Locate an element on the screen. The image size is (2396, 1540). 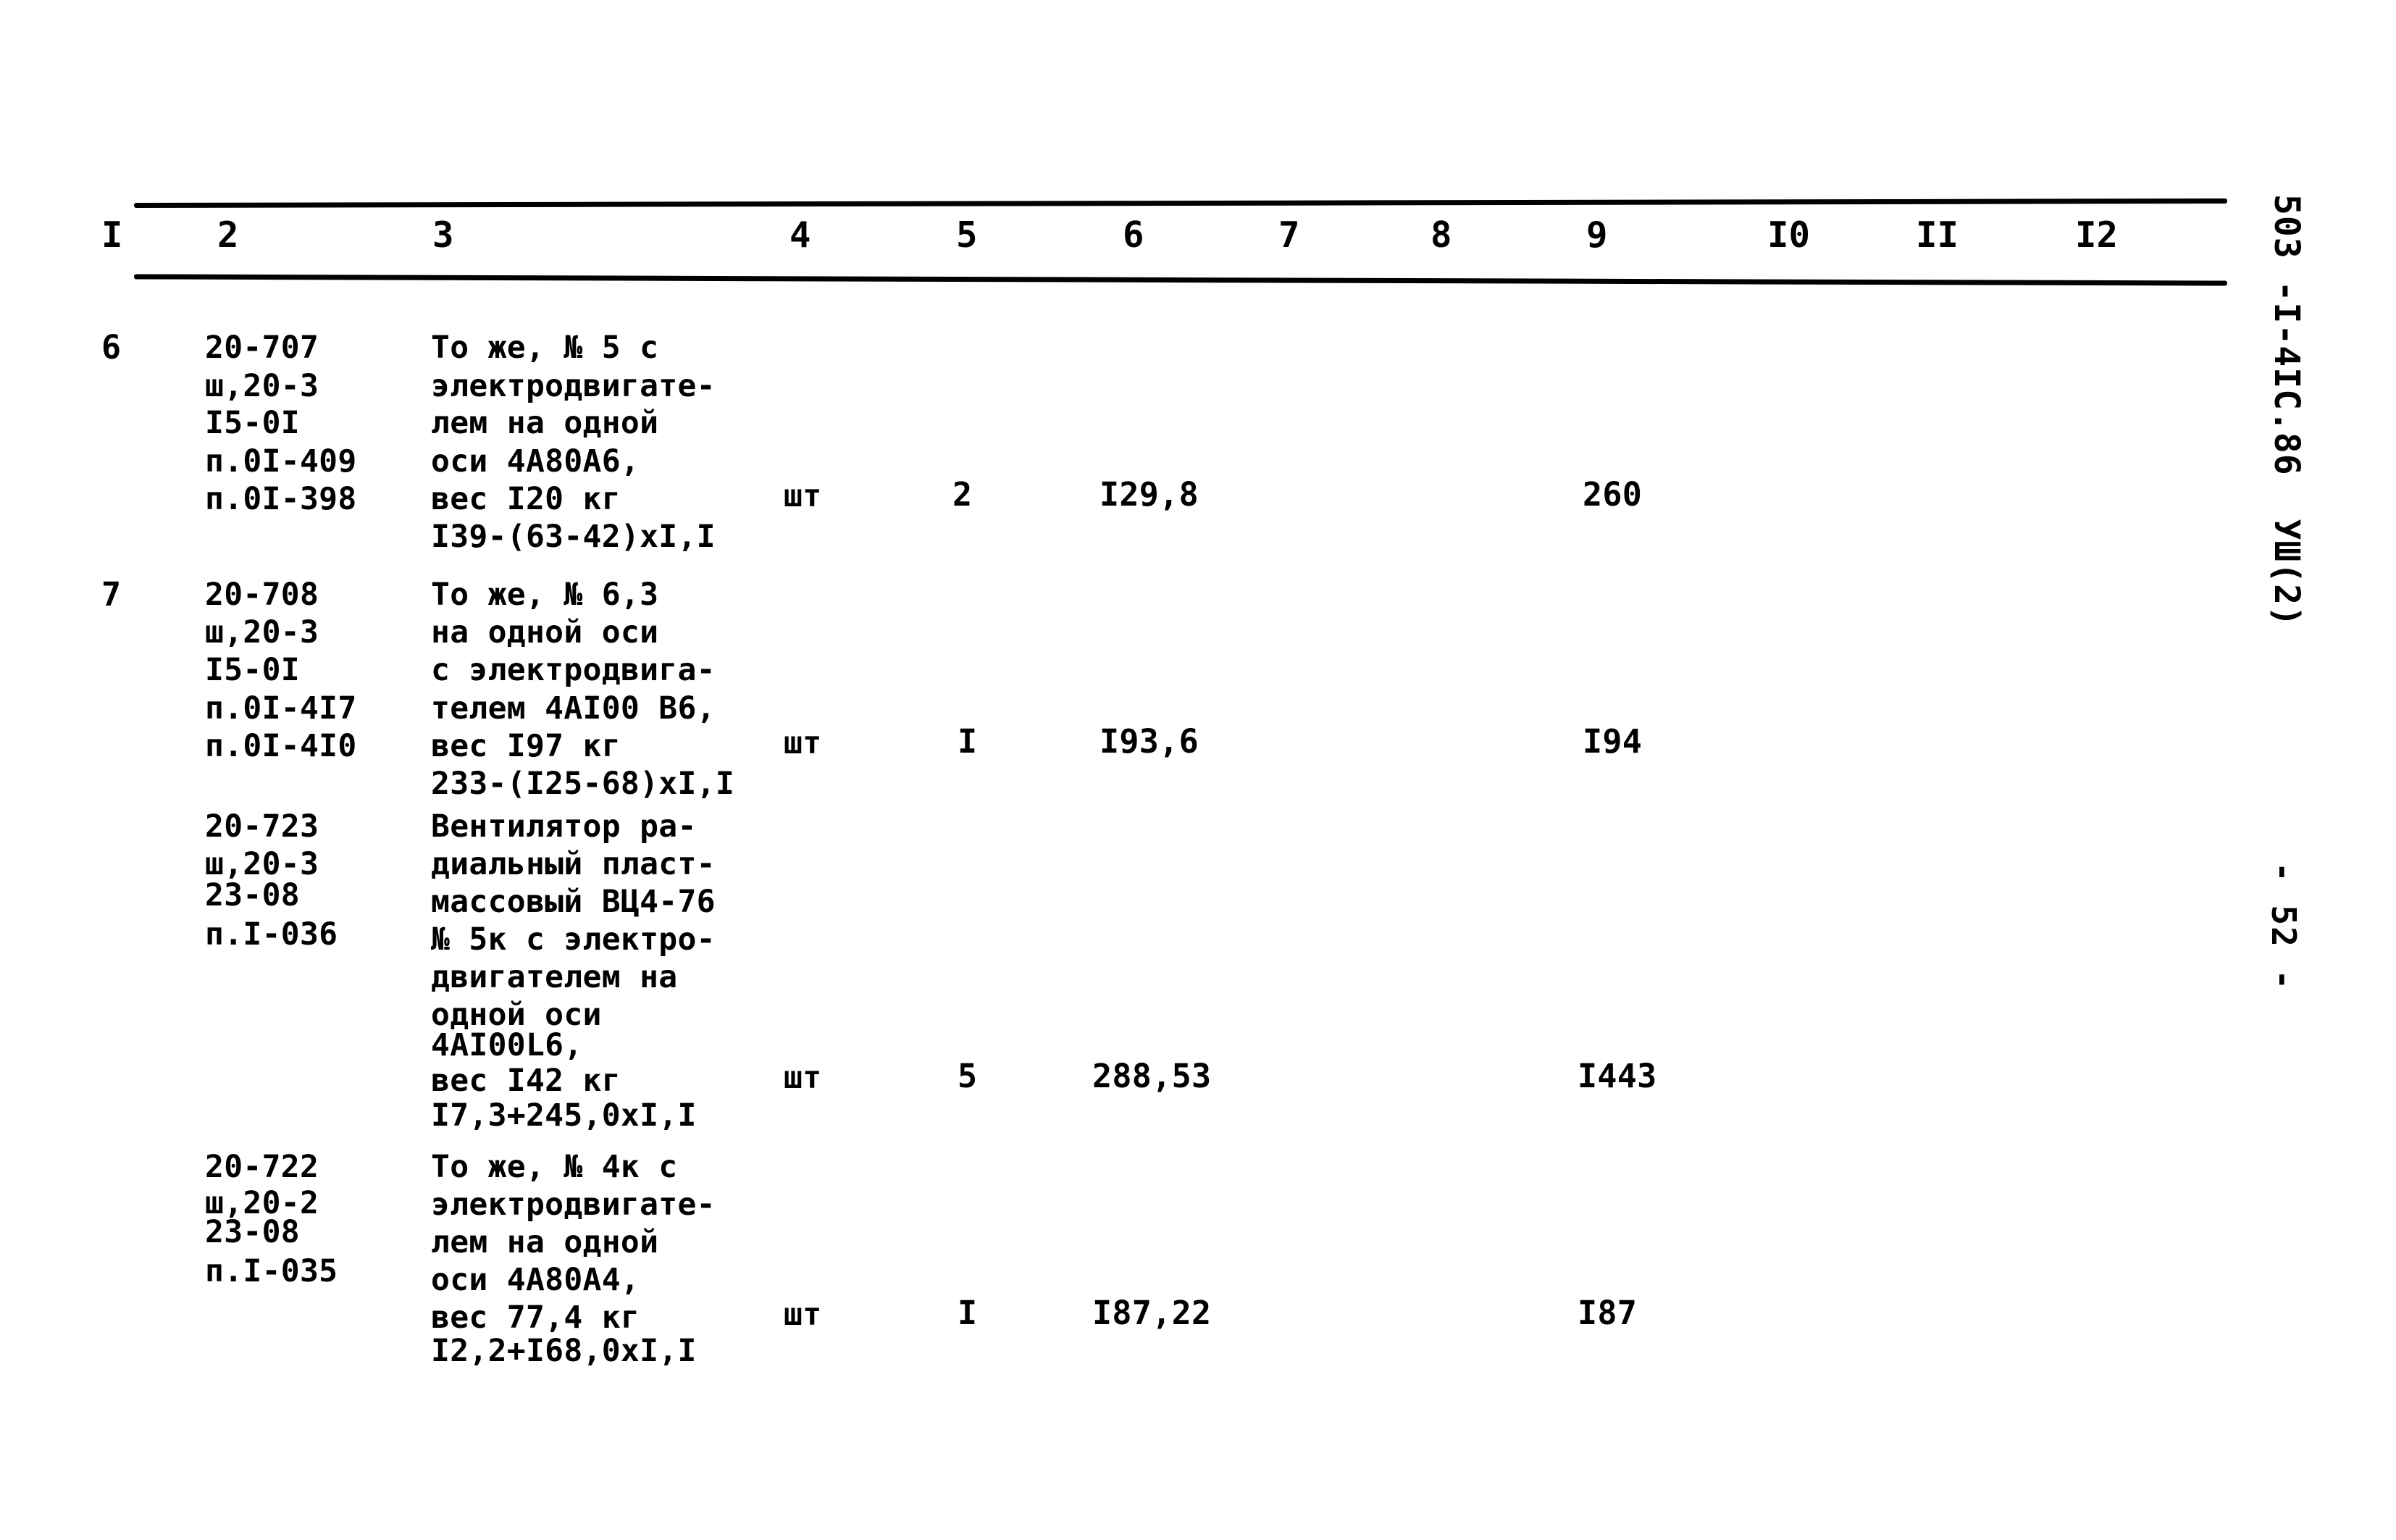
row-description-line: телем 4АI00 В6, is located at coordinates (573, 708).